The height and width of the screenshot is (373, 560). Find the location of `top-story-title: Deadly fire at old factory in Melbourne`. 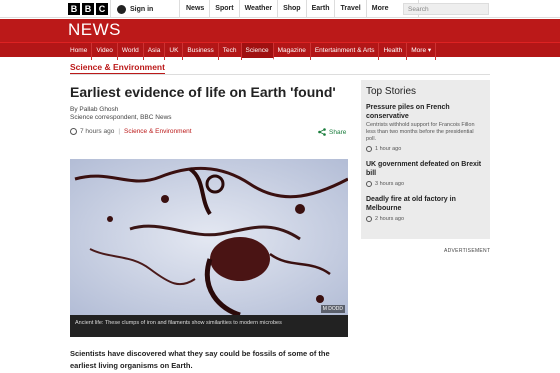

top-story-title: Deadly fire at old factory in Melbourne is located at coordinates (425, 204).